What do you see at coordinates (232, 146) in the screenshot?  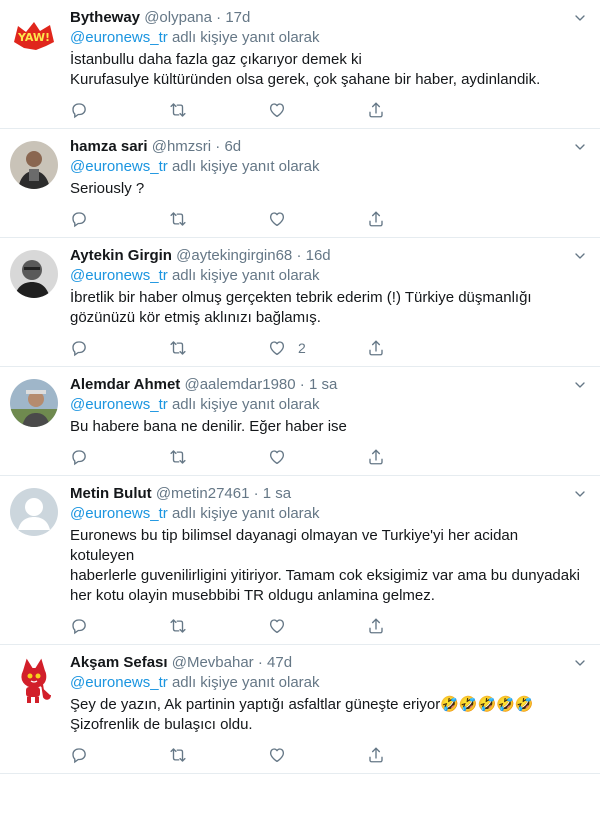 I see `timestamp: 6d` at bounding box center [232, 146].